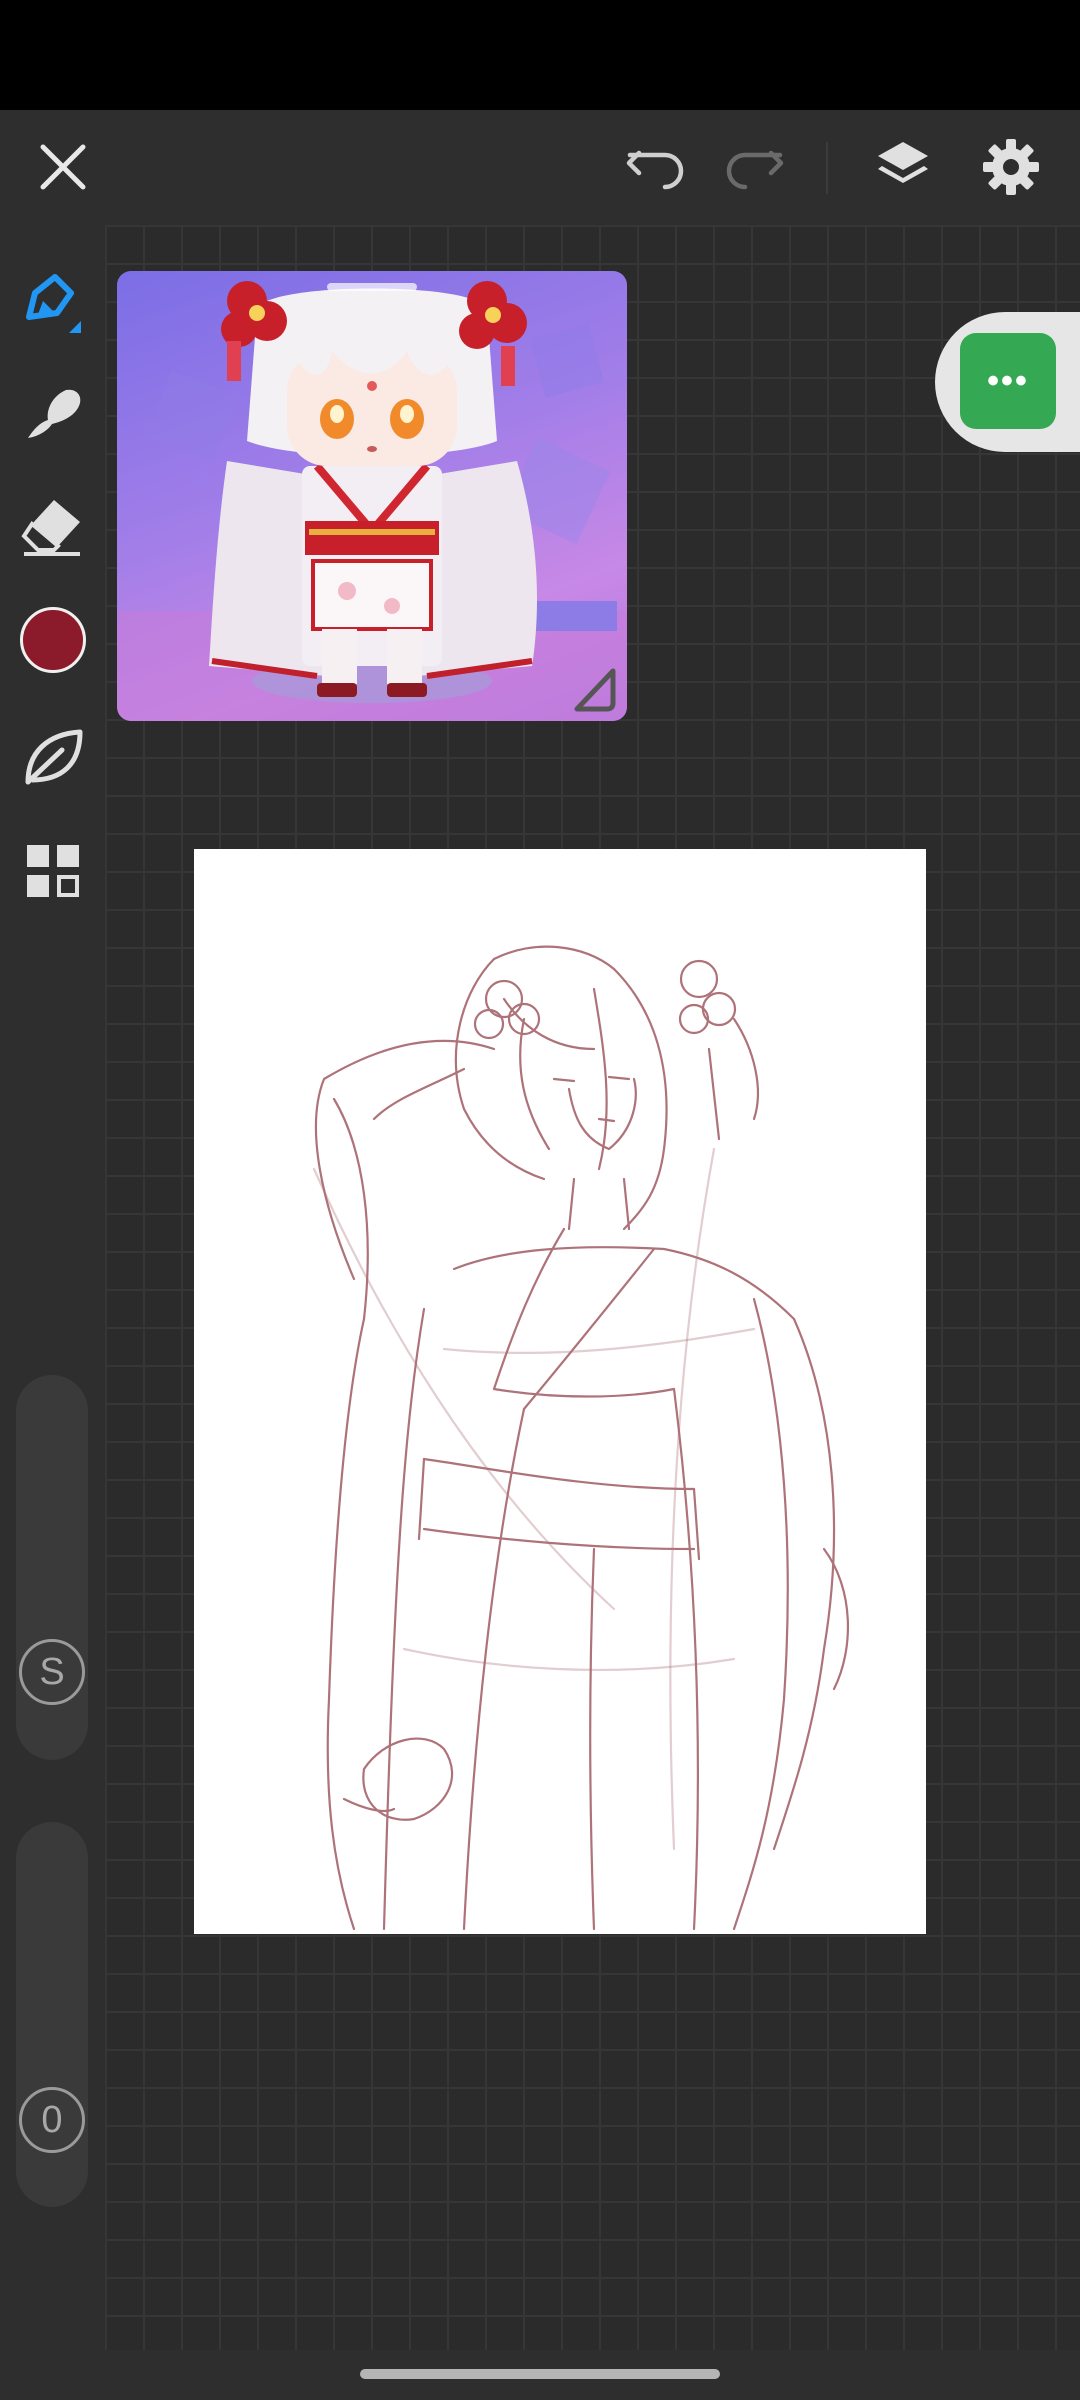  What do you see at coordinates (827, 168) in the screenshot?
I see `toolbar-divider` at bounding box center [827, 168].